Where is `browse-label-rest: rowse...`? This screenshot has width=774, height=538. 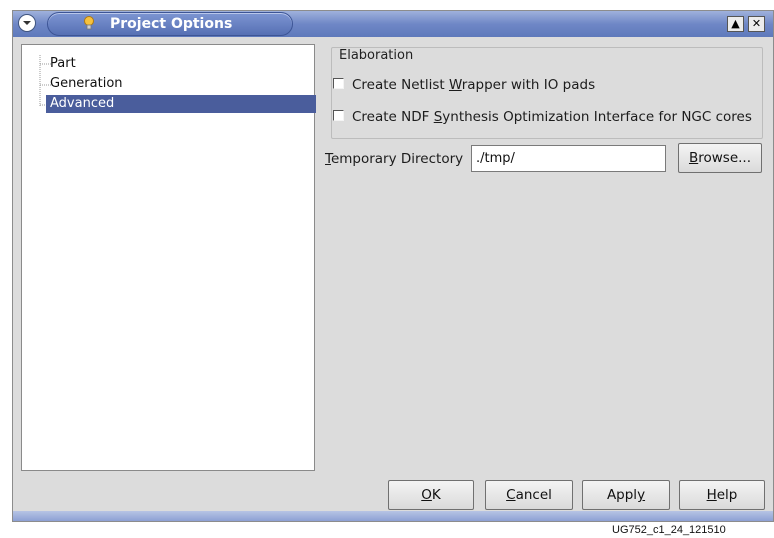 browse-label-rest: rowse... is located at coordinates (725, 158).